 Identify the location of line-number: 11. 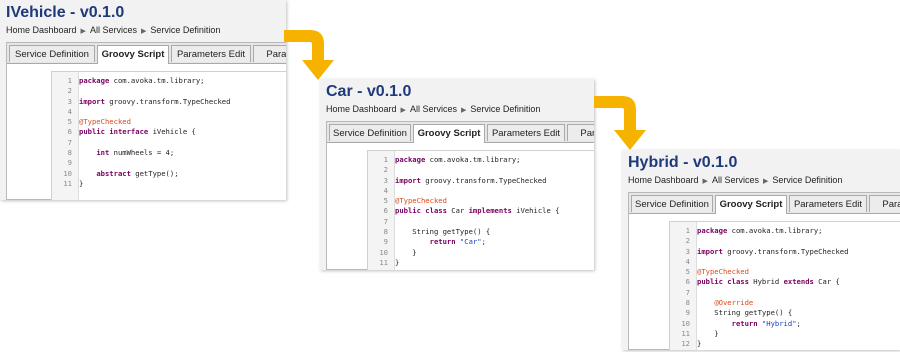
(685, 333).